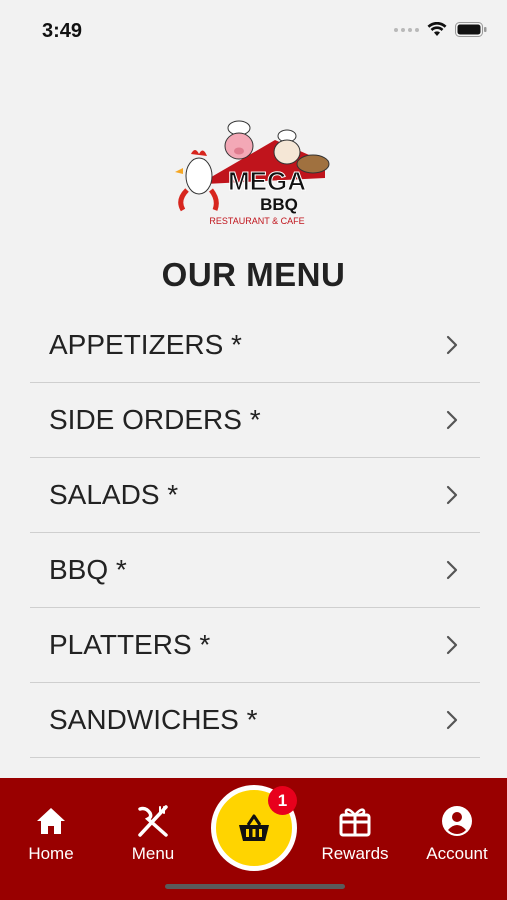  What do you see at coordinates (256, 221) in the screenshot?
I see `logo-tagline: RESTAURANT & CAFE` at bounding box center [256, 221].